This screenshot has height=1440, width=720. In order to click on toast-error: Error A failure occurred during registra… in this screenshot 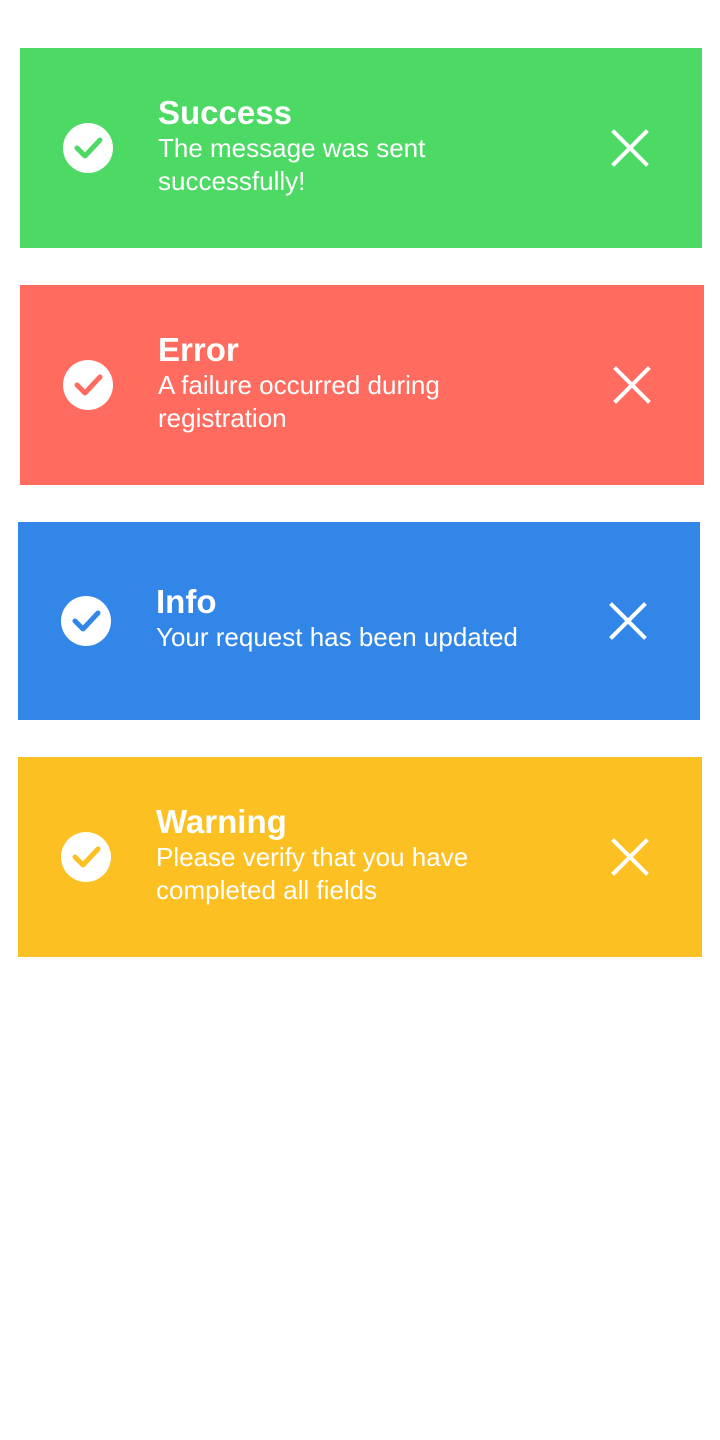, I will do `click(362, 385)`.